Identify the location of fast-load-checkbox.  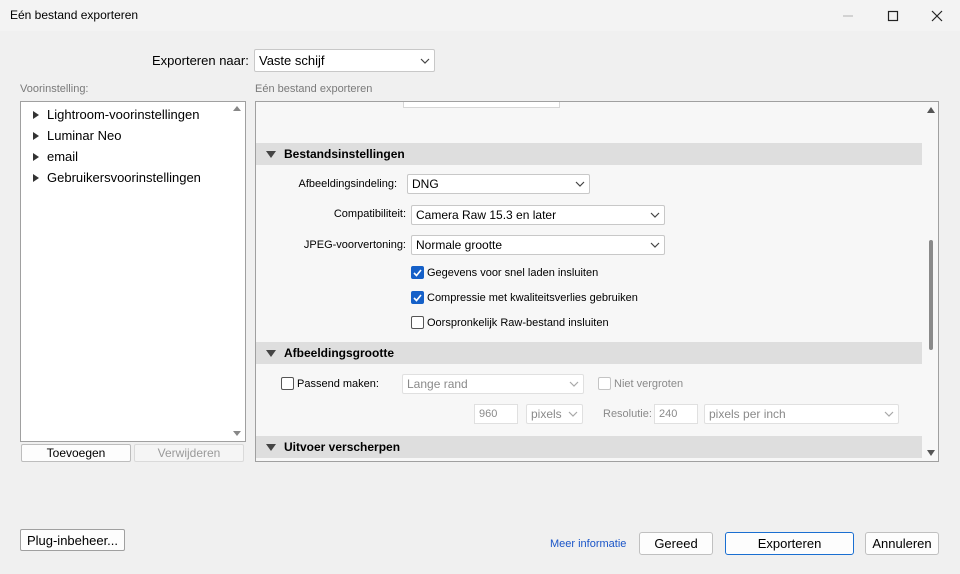
(417, 272).